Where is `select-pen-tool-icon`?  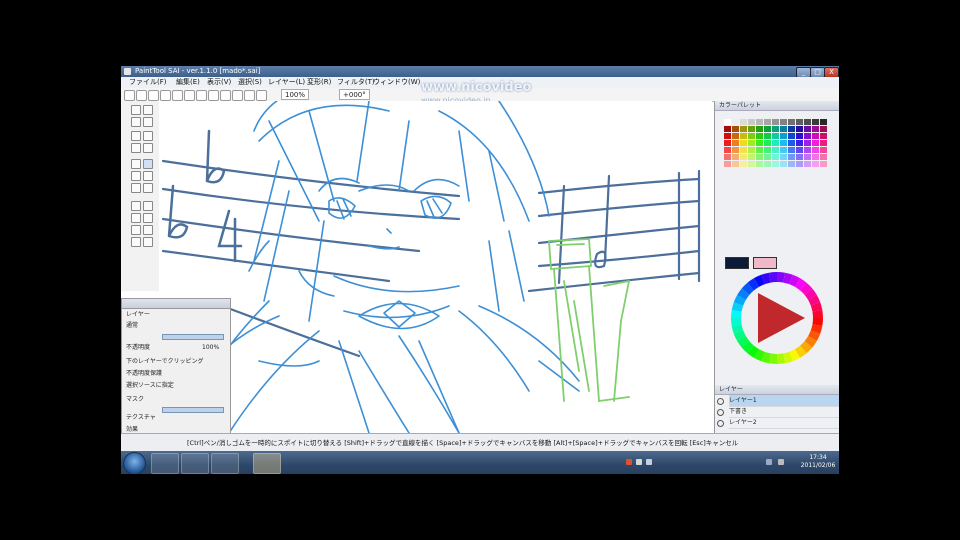 select-pen-tool-icon is located at coordinates (148, 188).